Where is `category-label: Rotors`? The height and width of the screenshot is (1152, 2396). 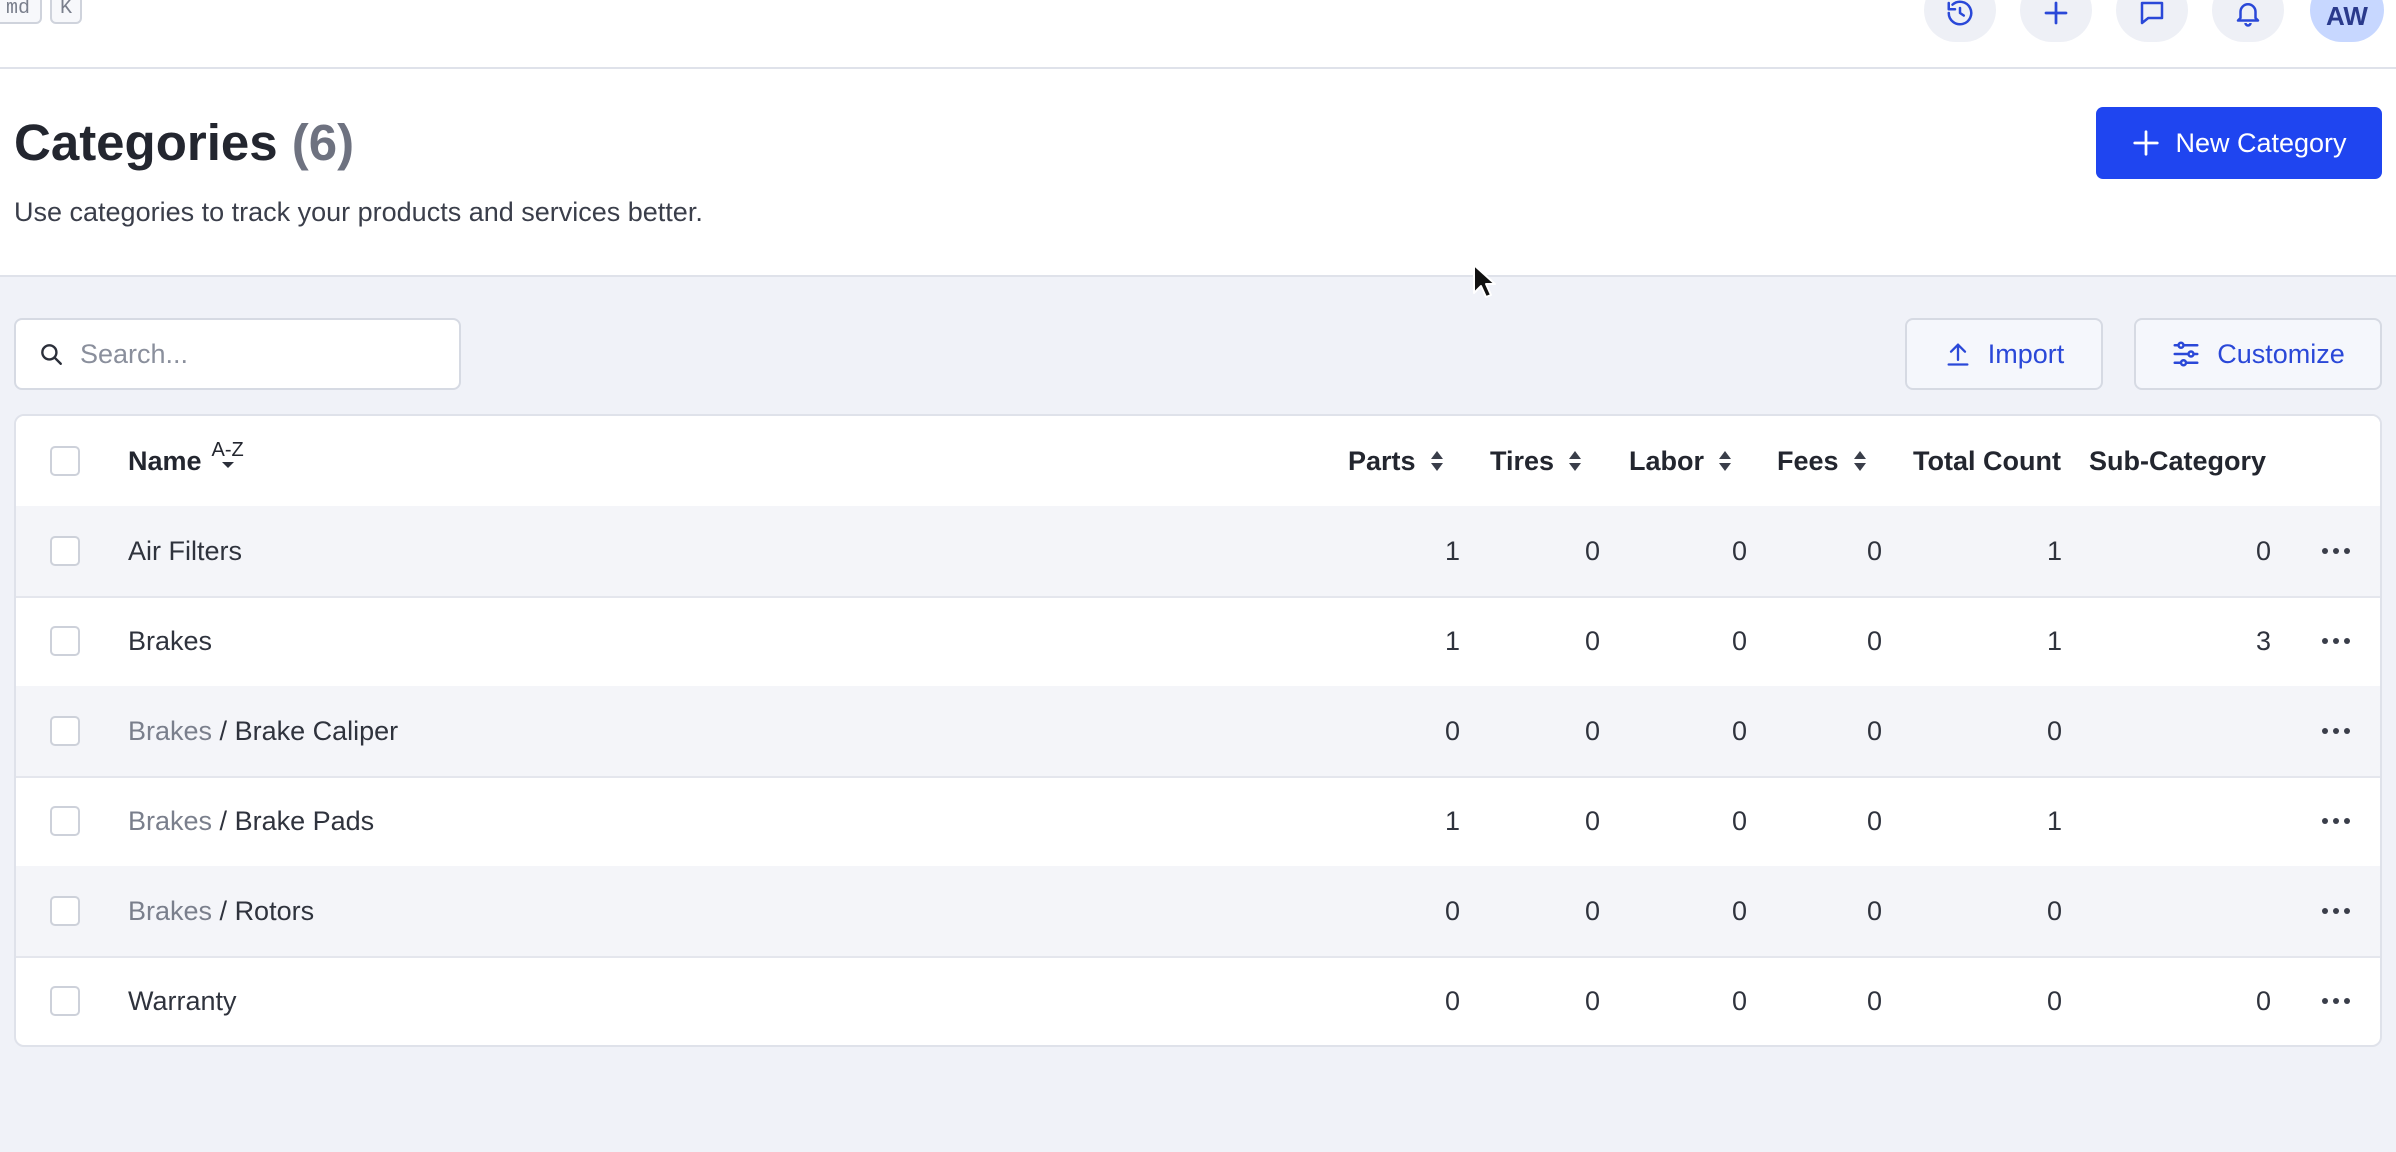 category-label: Rotors is located at coordinates (274, 910).